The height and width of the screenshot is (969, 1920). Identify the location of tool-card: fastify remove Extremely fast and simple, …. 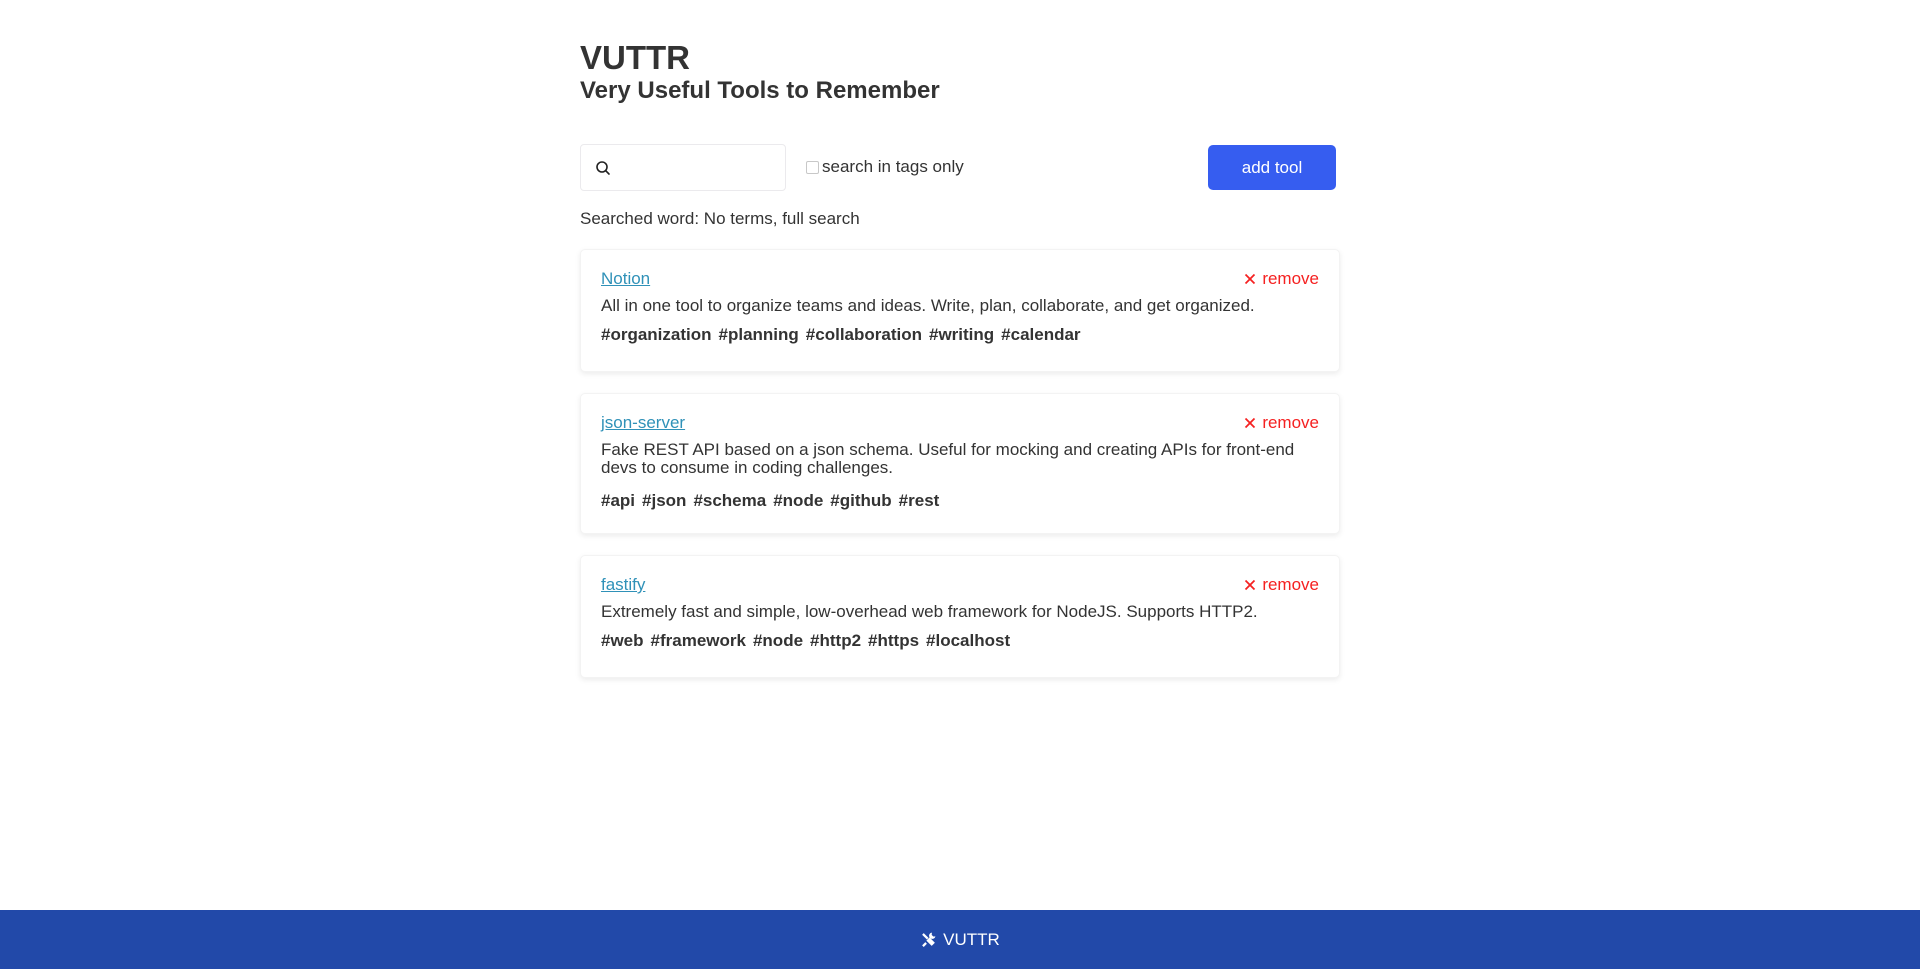
(960, 616).